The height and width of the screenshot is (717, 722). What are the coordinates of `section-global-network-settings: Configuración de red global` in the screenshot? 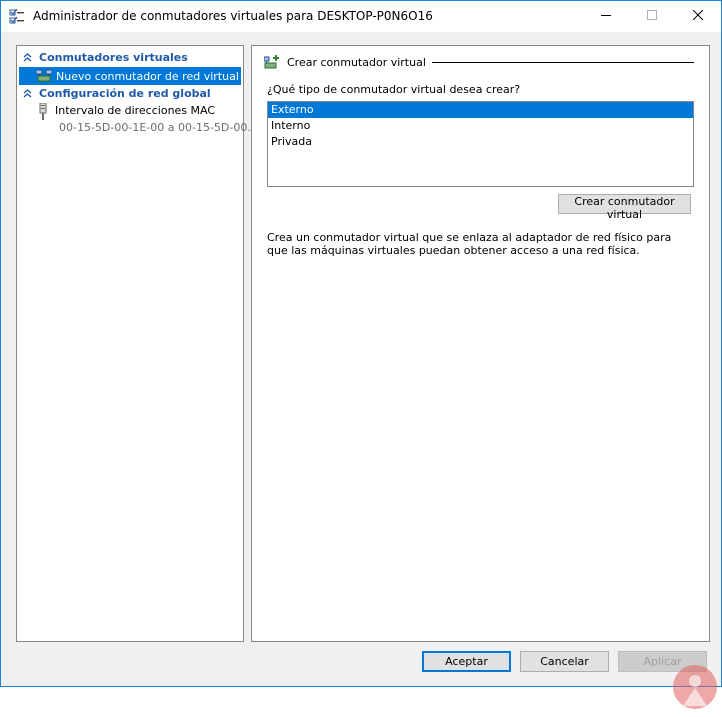 It's located at (130, 93).